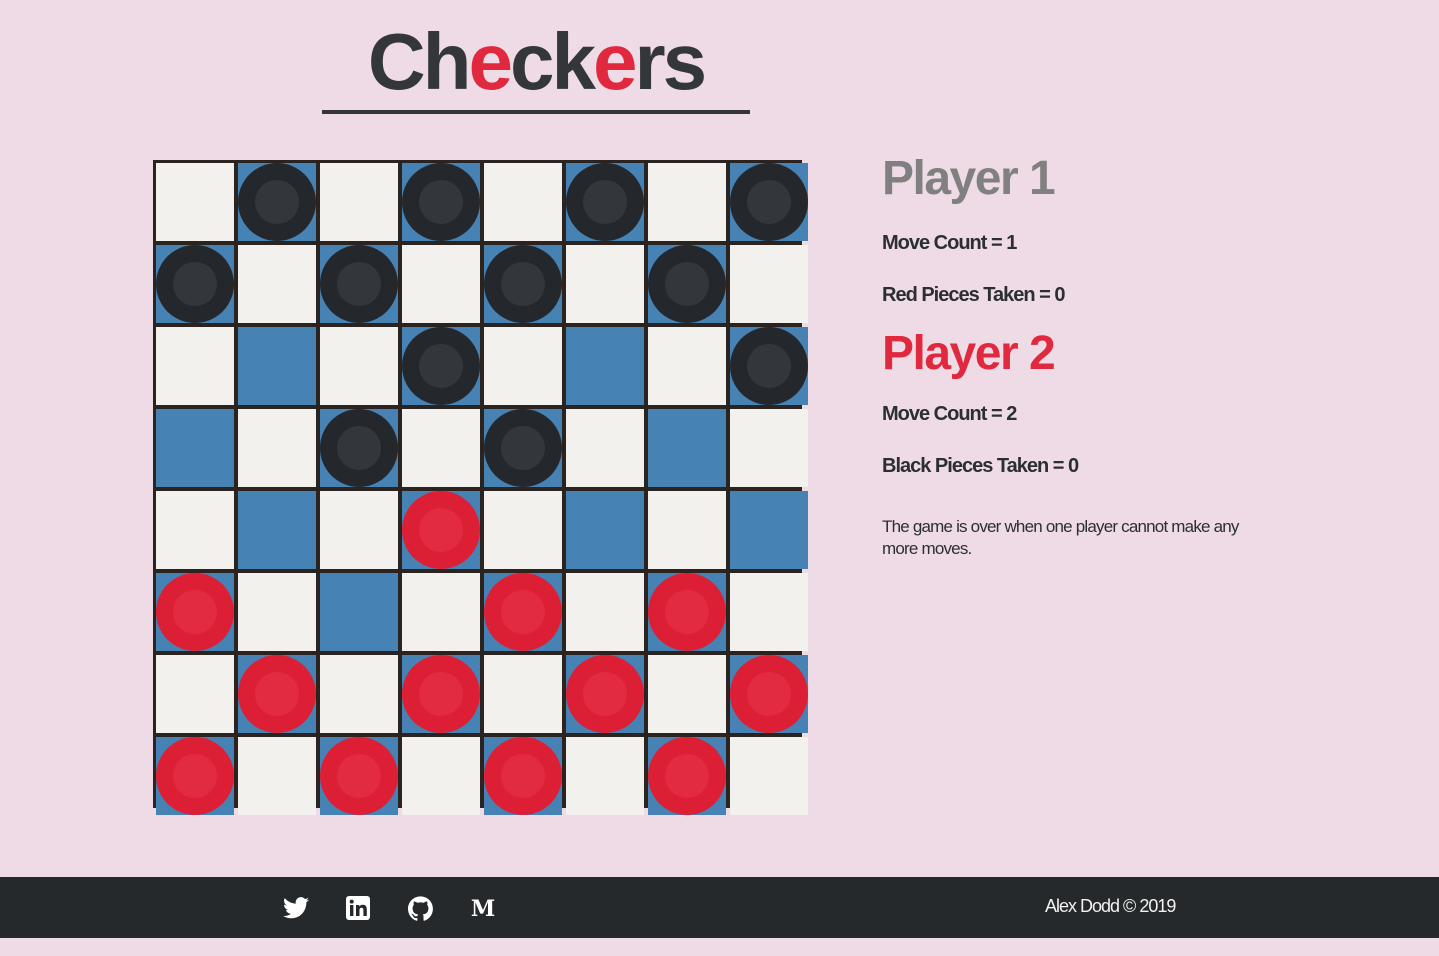 This screenshot has height=956, width=1439. I want to click on board-square-r4c2, so click(277, 448).